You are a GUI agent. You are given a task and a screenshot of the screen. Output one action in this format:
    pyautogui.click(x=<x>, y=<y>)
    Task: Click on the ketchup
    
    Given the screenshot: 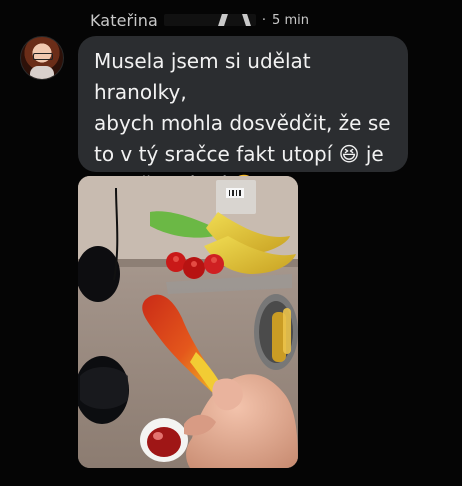 What is the action you would take?
    pyautogui.click(x=164, y=442)
    